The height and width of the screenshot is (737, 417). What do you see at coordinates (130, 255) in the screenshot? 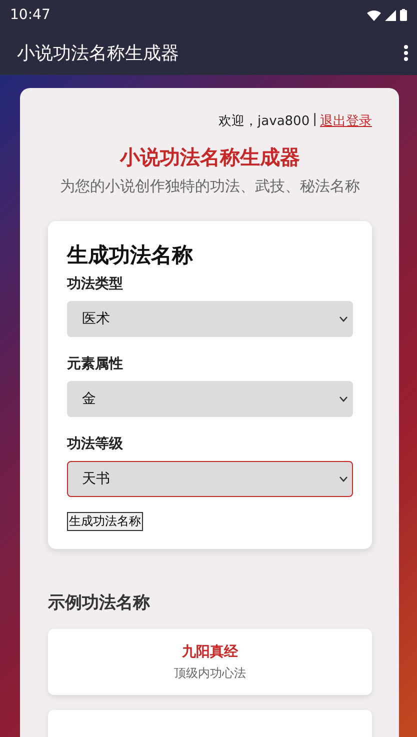
I see `form-title: 生成功法名称` at bounding box center [130, 255].